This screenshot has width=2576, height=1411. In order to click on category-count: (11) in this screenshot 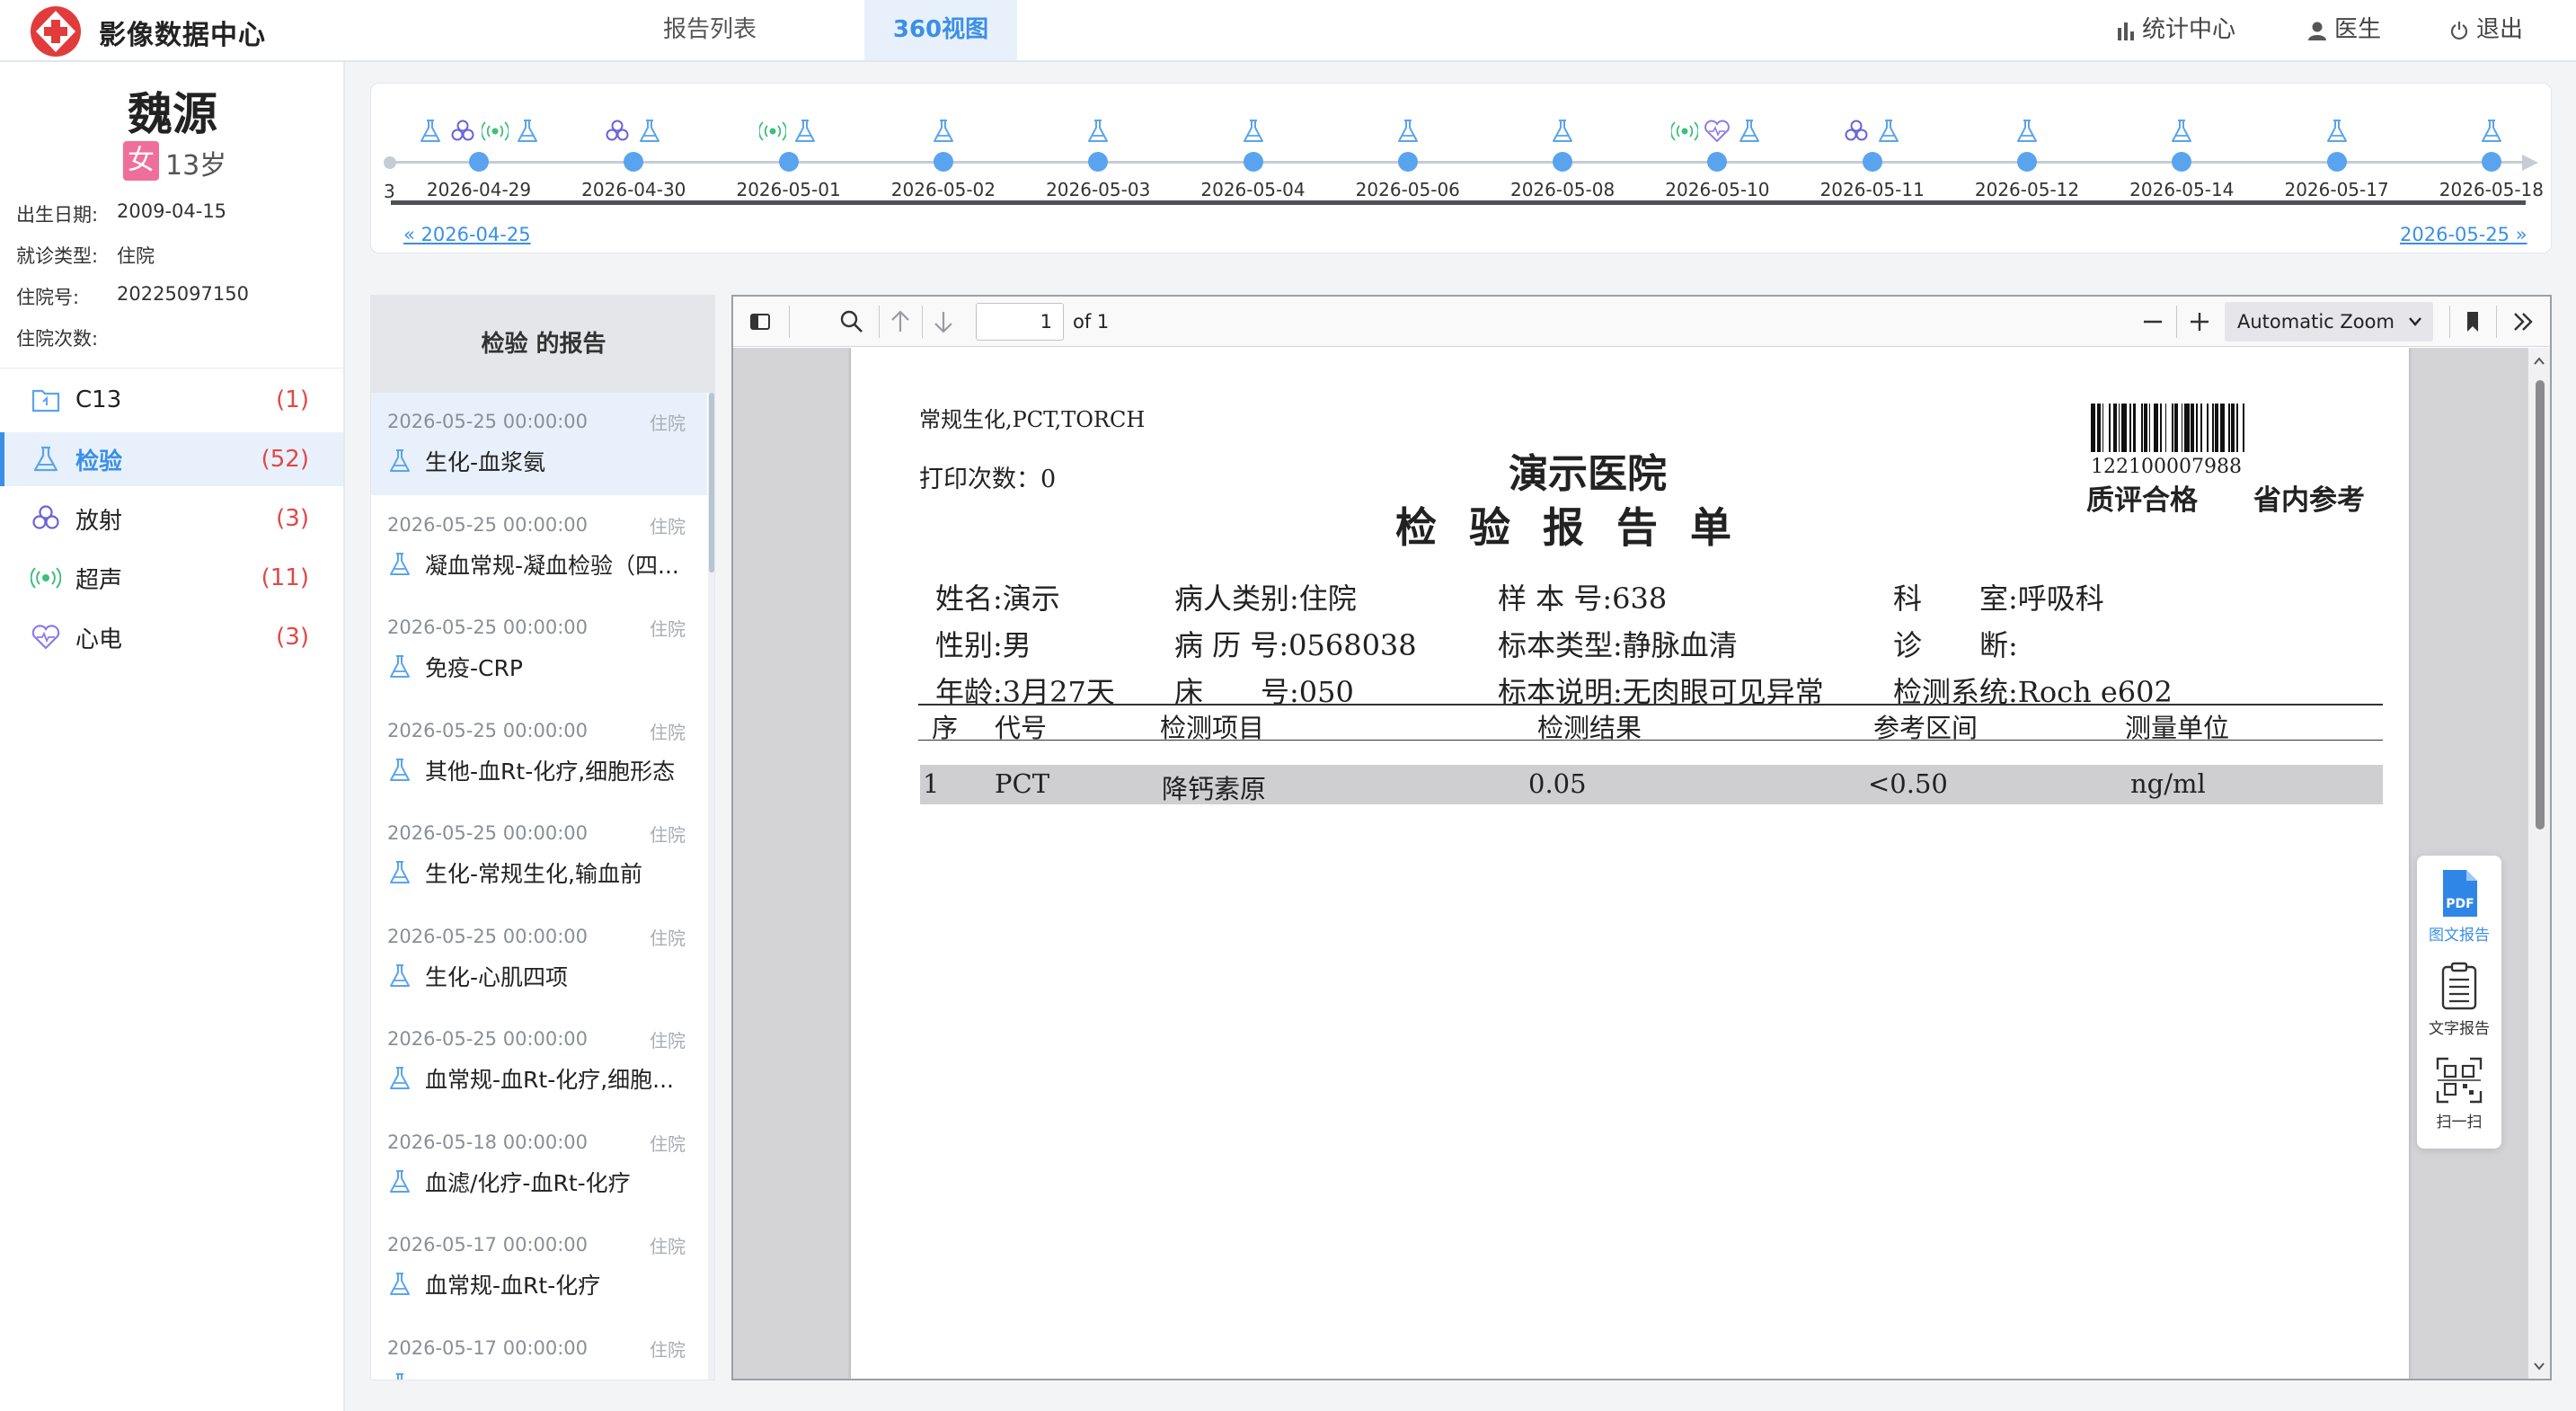, I will do `click(285, 577)`.